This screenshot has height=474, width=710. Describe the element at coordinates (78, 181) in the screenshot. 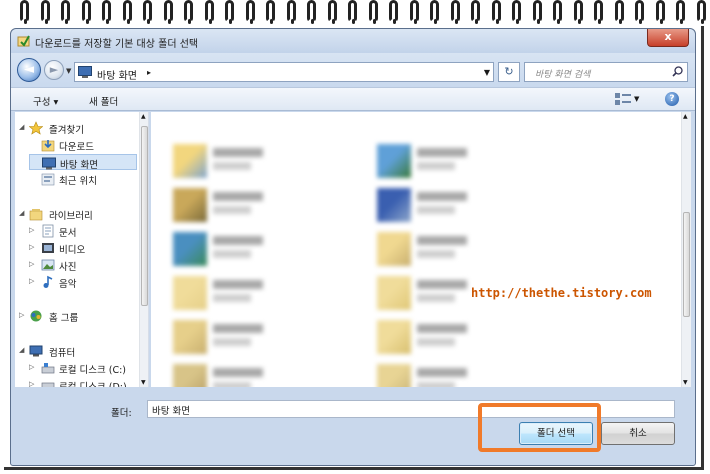

I see `sidebar-item-label: 최근 위치` at that location.